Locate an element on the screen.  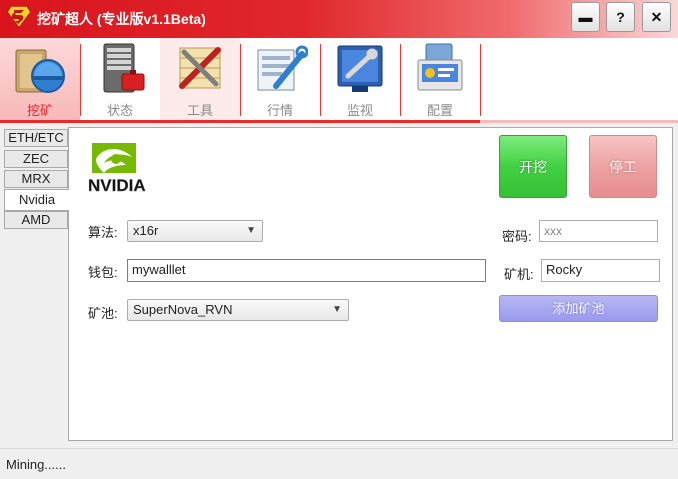
pool-value: SuperNova_RVN is located at coordinates (183, 309).